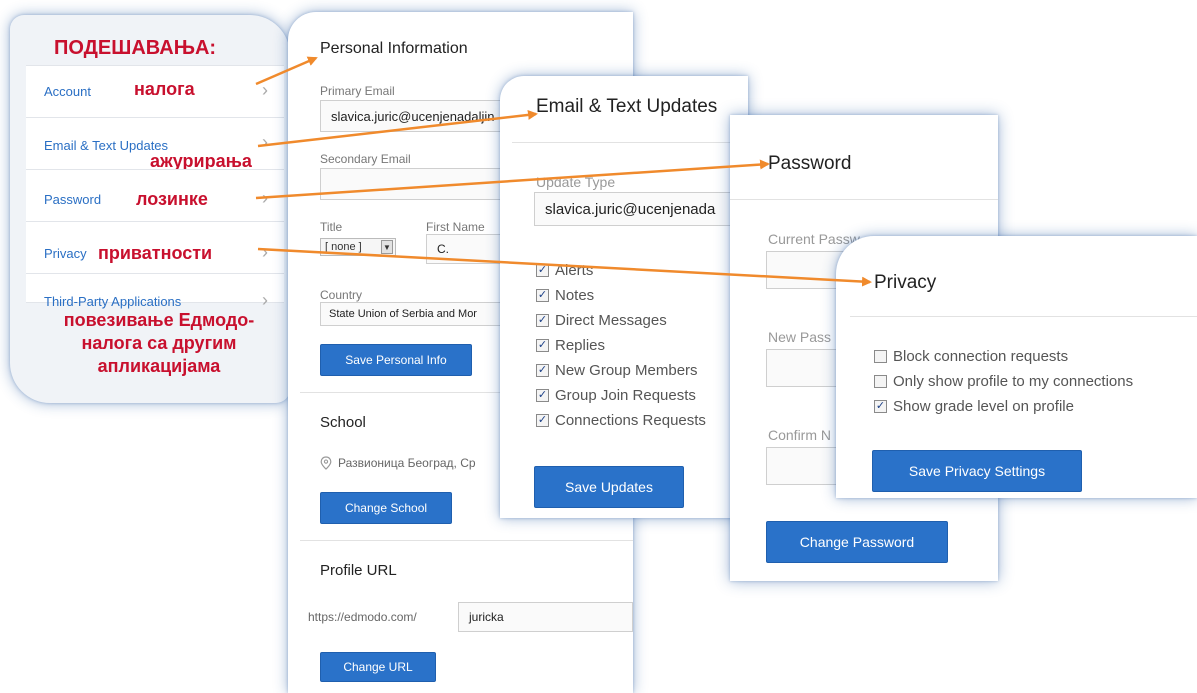 The width and height of the screenshot is (1197, 693). I want to click on annotation-password: лозинке, so click(172, 199).